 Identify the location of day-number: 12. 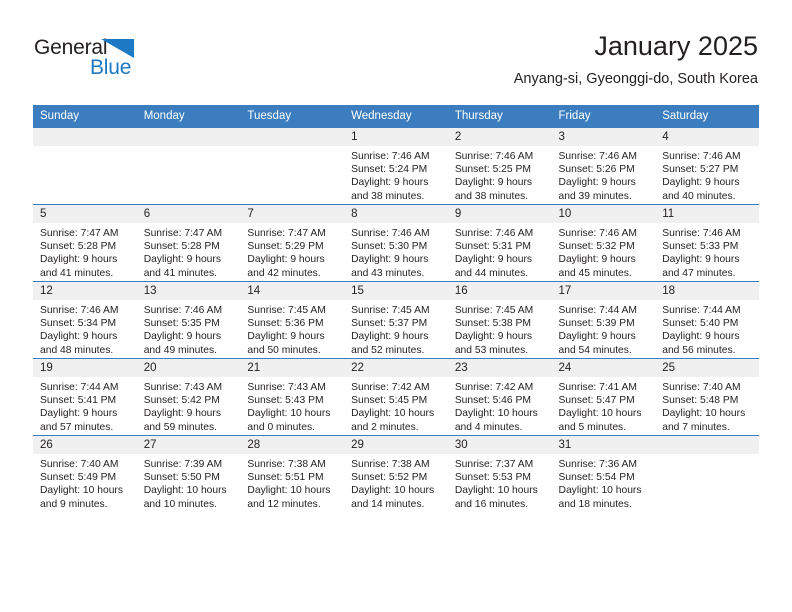
(85, 291).